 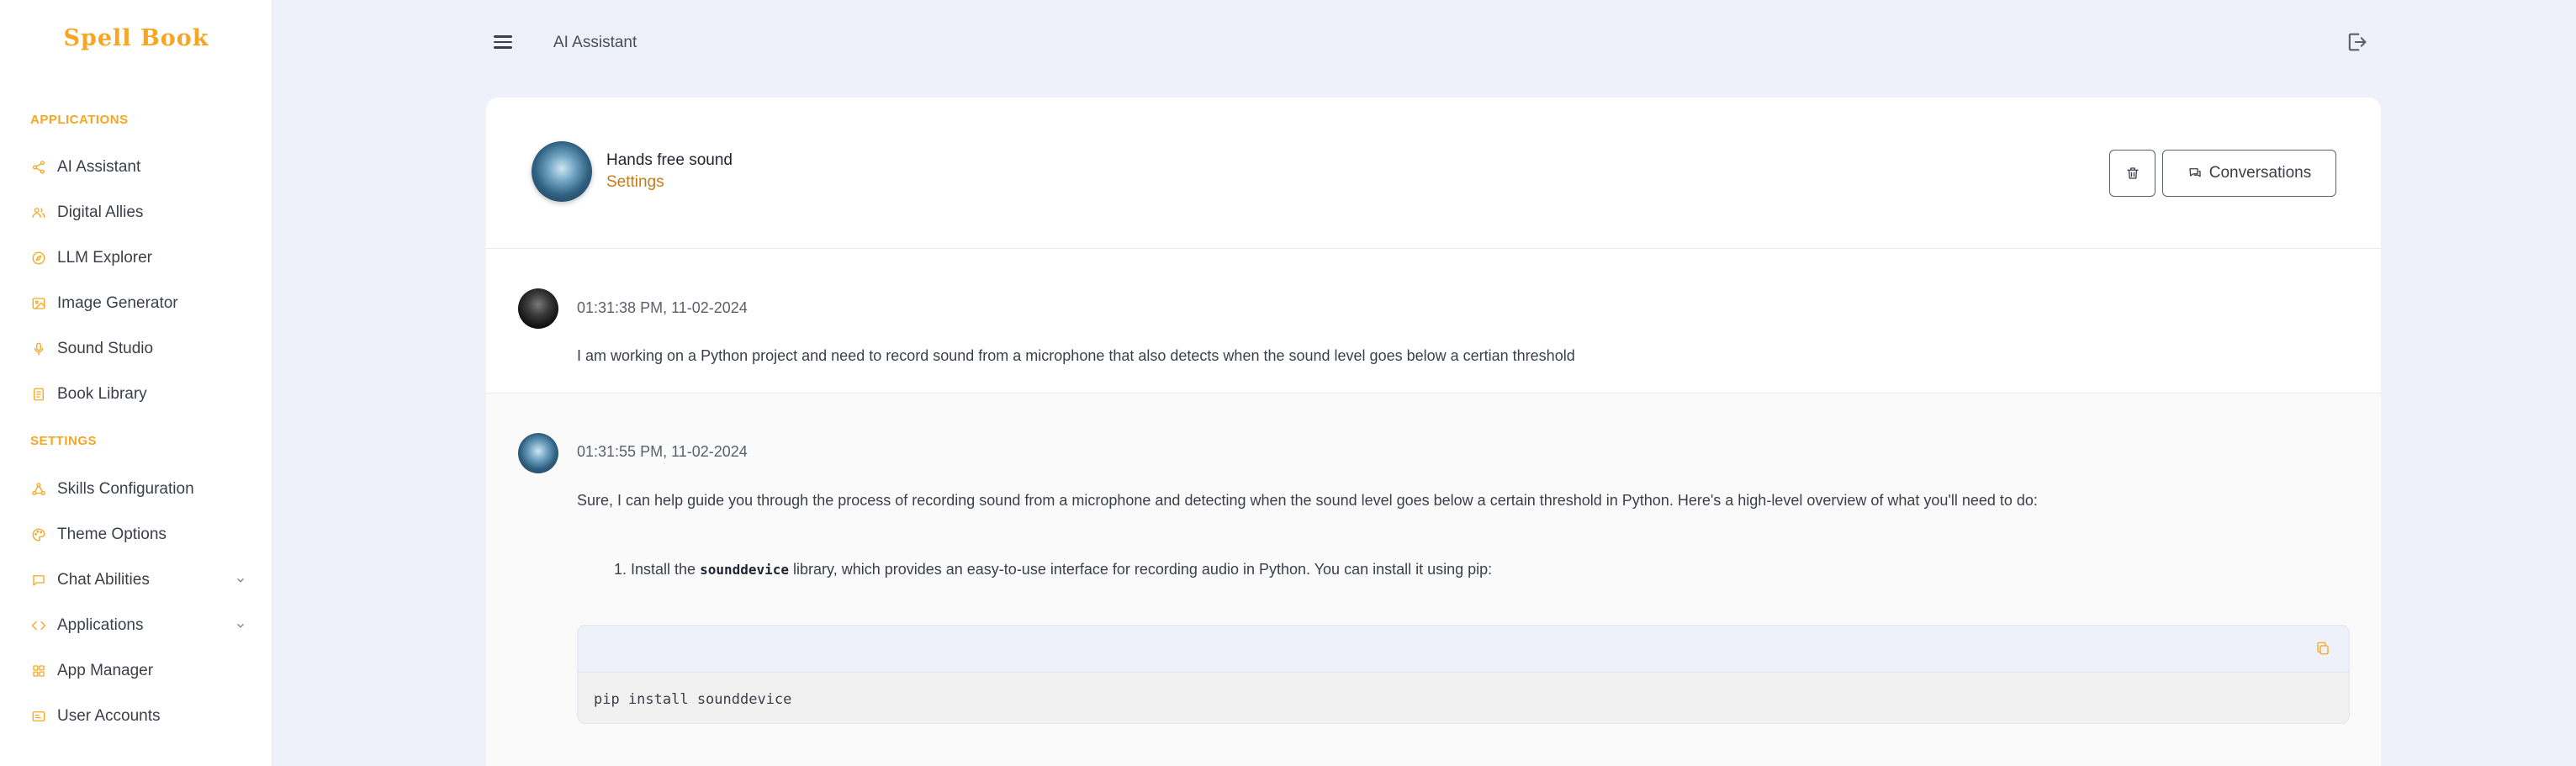 What do you see at coordinates (38, 625) in the screenshot?
I see `code-icon` at bounding box center [38, 625].